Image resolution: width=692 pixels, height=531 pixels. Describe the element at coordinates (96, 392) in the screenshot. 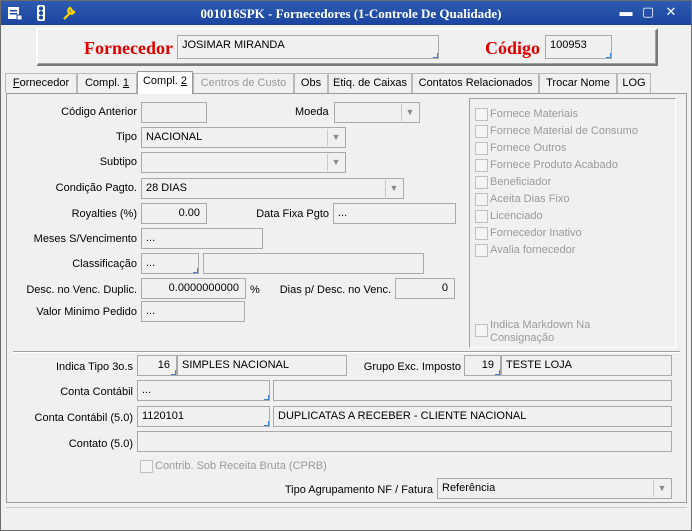

I see `conta-contabil-label: Conta Contábil` at that location.